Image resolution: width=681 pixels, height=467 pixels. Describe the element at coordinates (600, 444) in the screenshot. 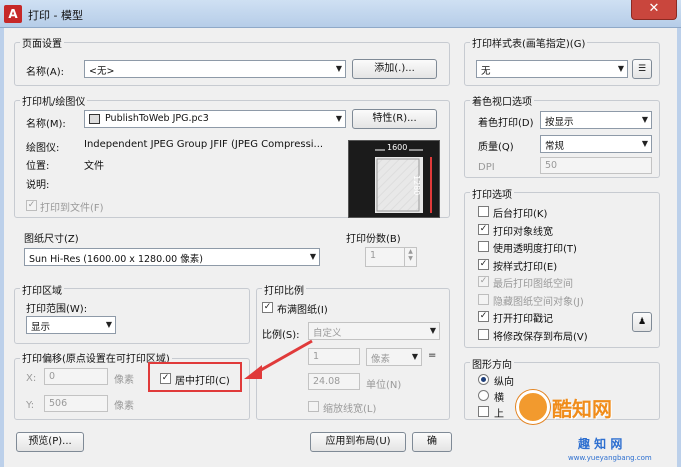

I see `watermark-sub-text: 趣 知 网` at that location.